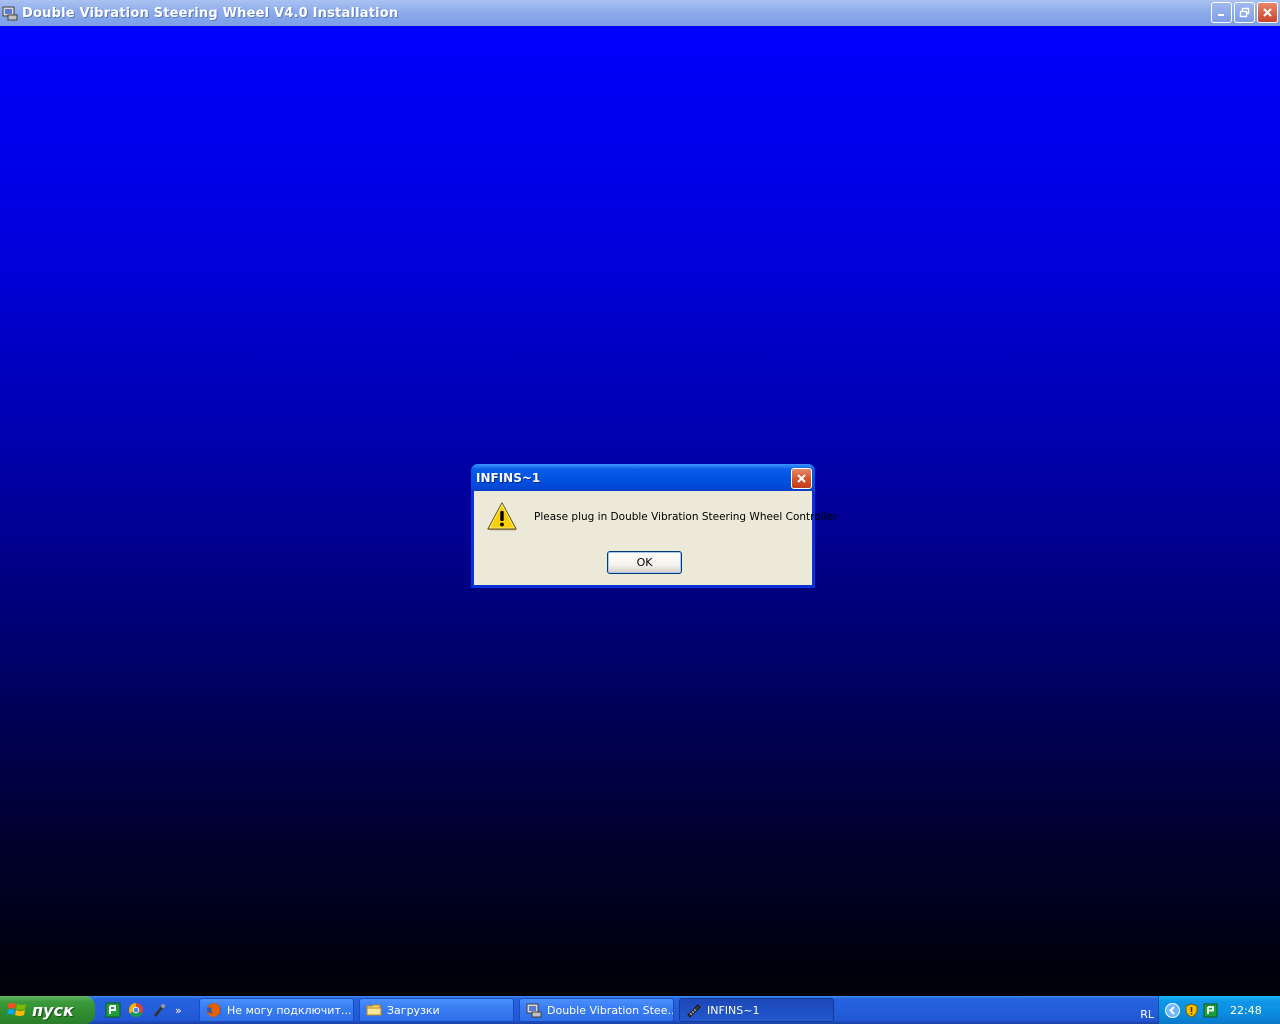  I want to click on ok-button: OK, so click(644, 562).